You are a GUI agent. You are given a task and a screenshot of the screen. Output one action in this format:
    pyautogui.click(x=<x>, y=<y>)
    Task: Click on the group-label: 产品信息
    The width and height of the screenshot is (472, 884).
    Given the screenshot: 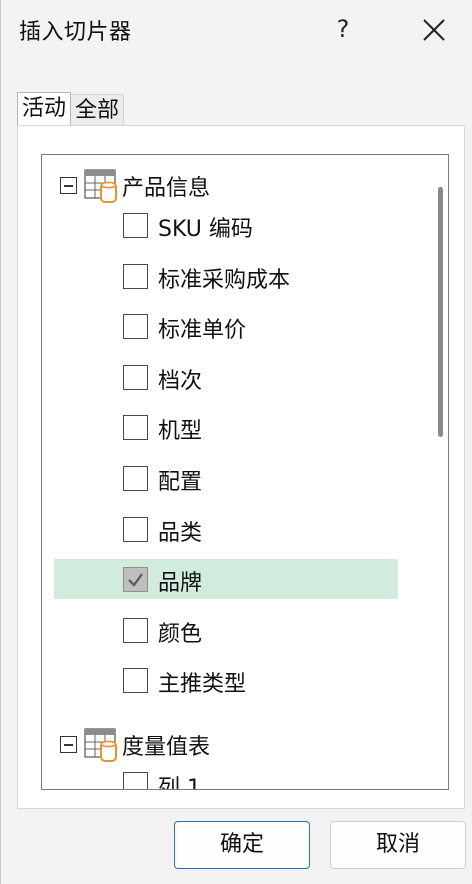 What is the action you would take?
    pyautogui.click(x=166, y=188)
    